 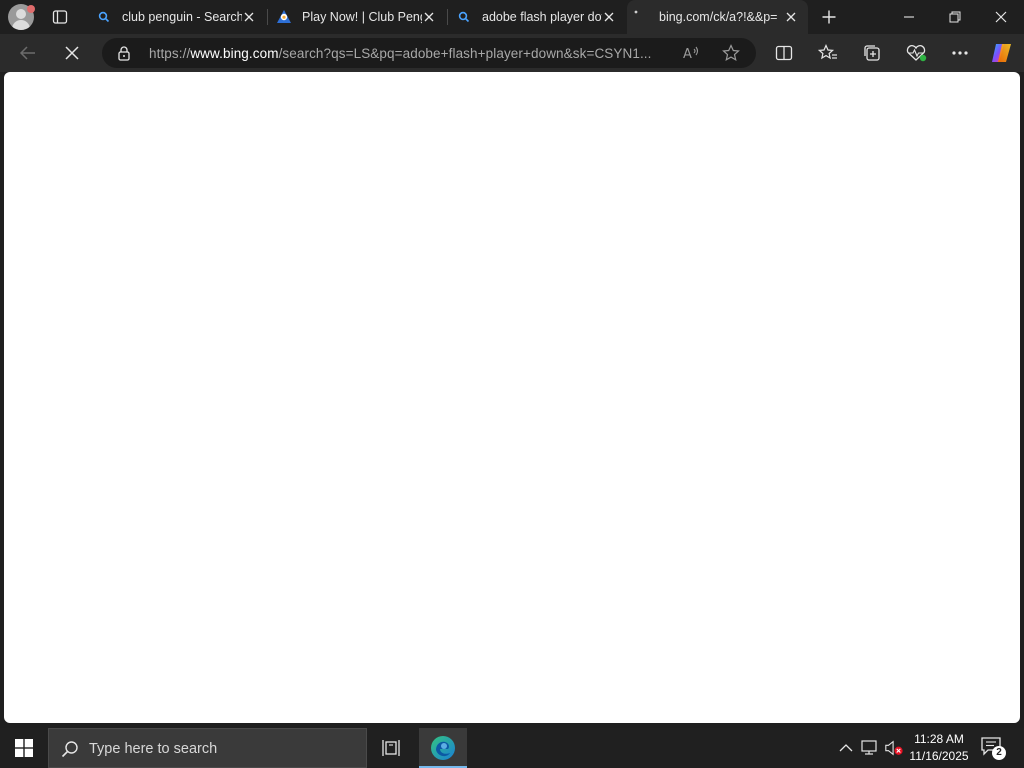 I want to click on network-icon, so click(x=869, y=747).